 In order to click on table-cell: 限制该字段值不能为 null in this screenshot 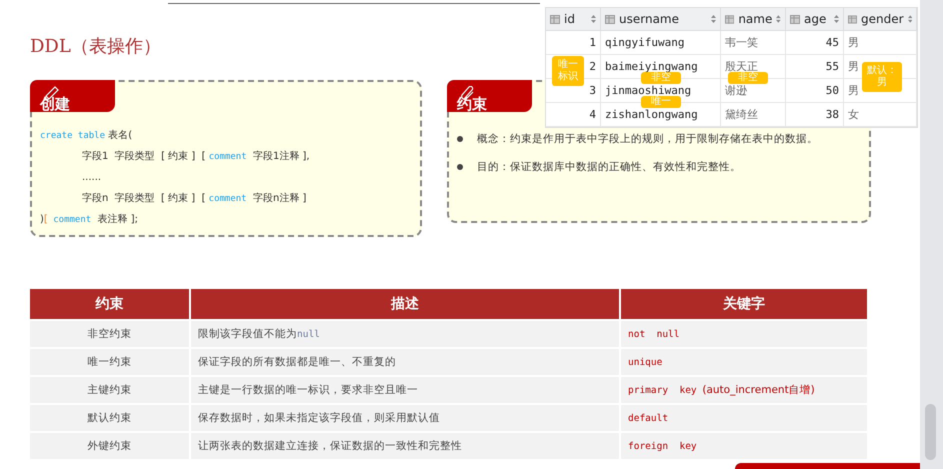, I will do `click(405, 334)`.